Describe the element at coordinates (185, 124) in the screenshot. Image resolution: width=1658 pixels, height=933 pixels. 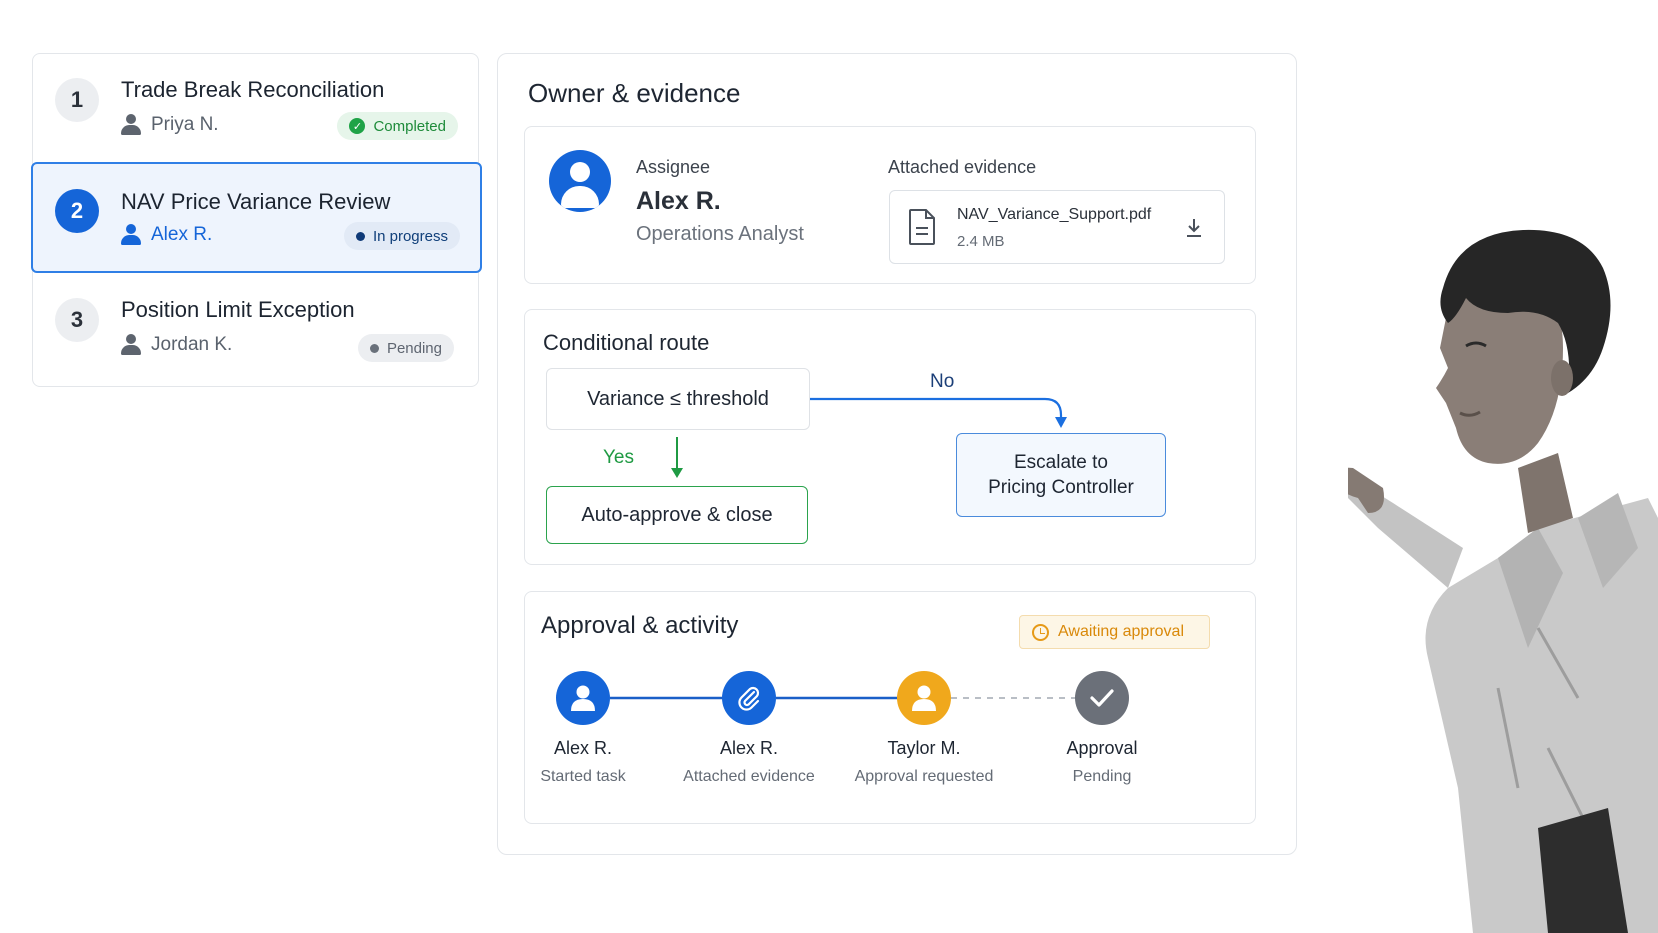
I see `task-assignee-name: Priya N.` at that location.